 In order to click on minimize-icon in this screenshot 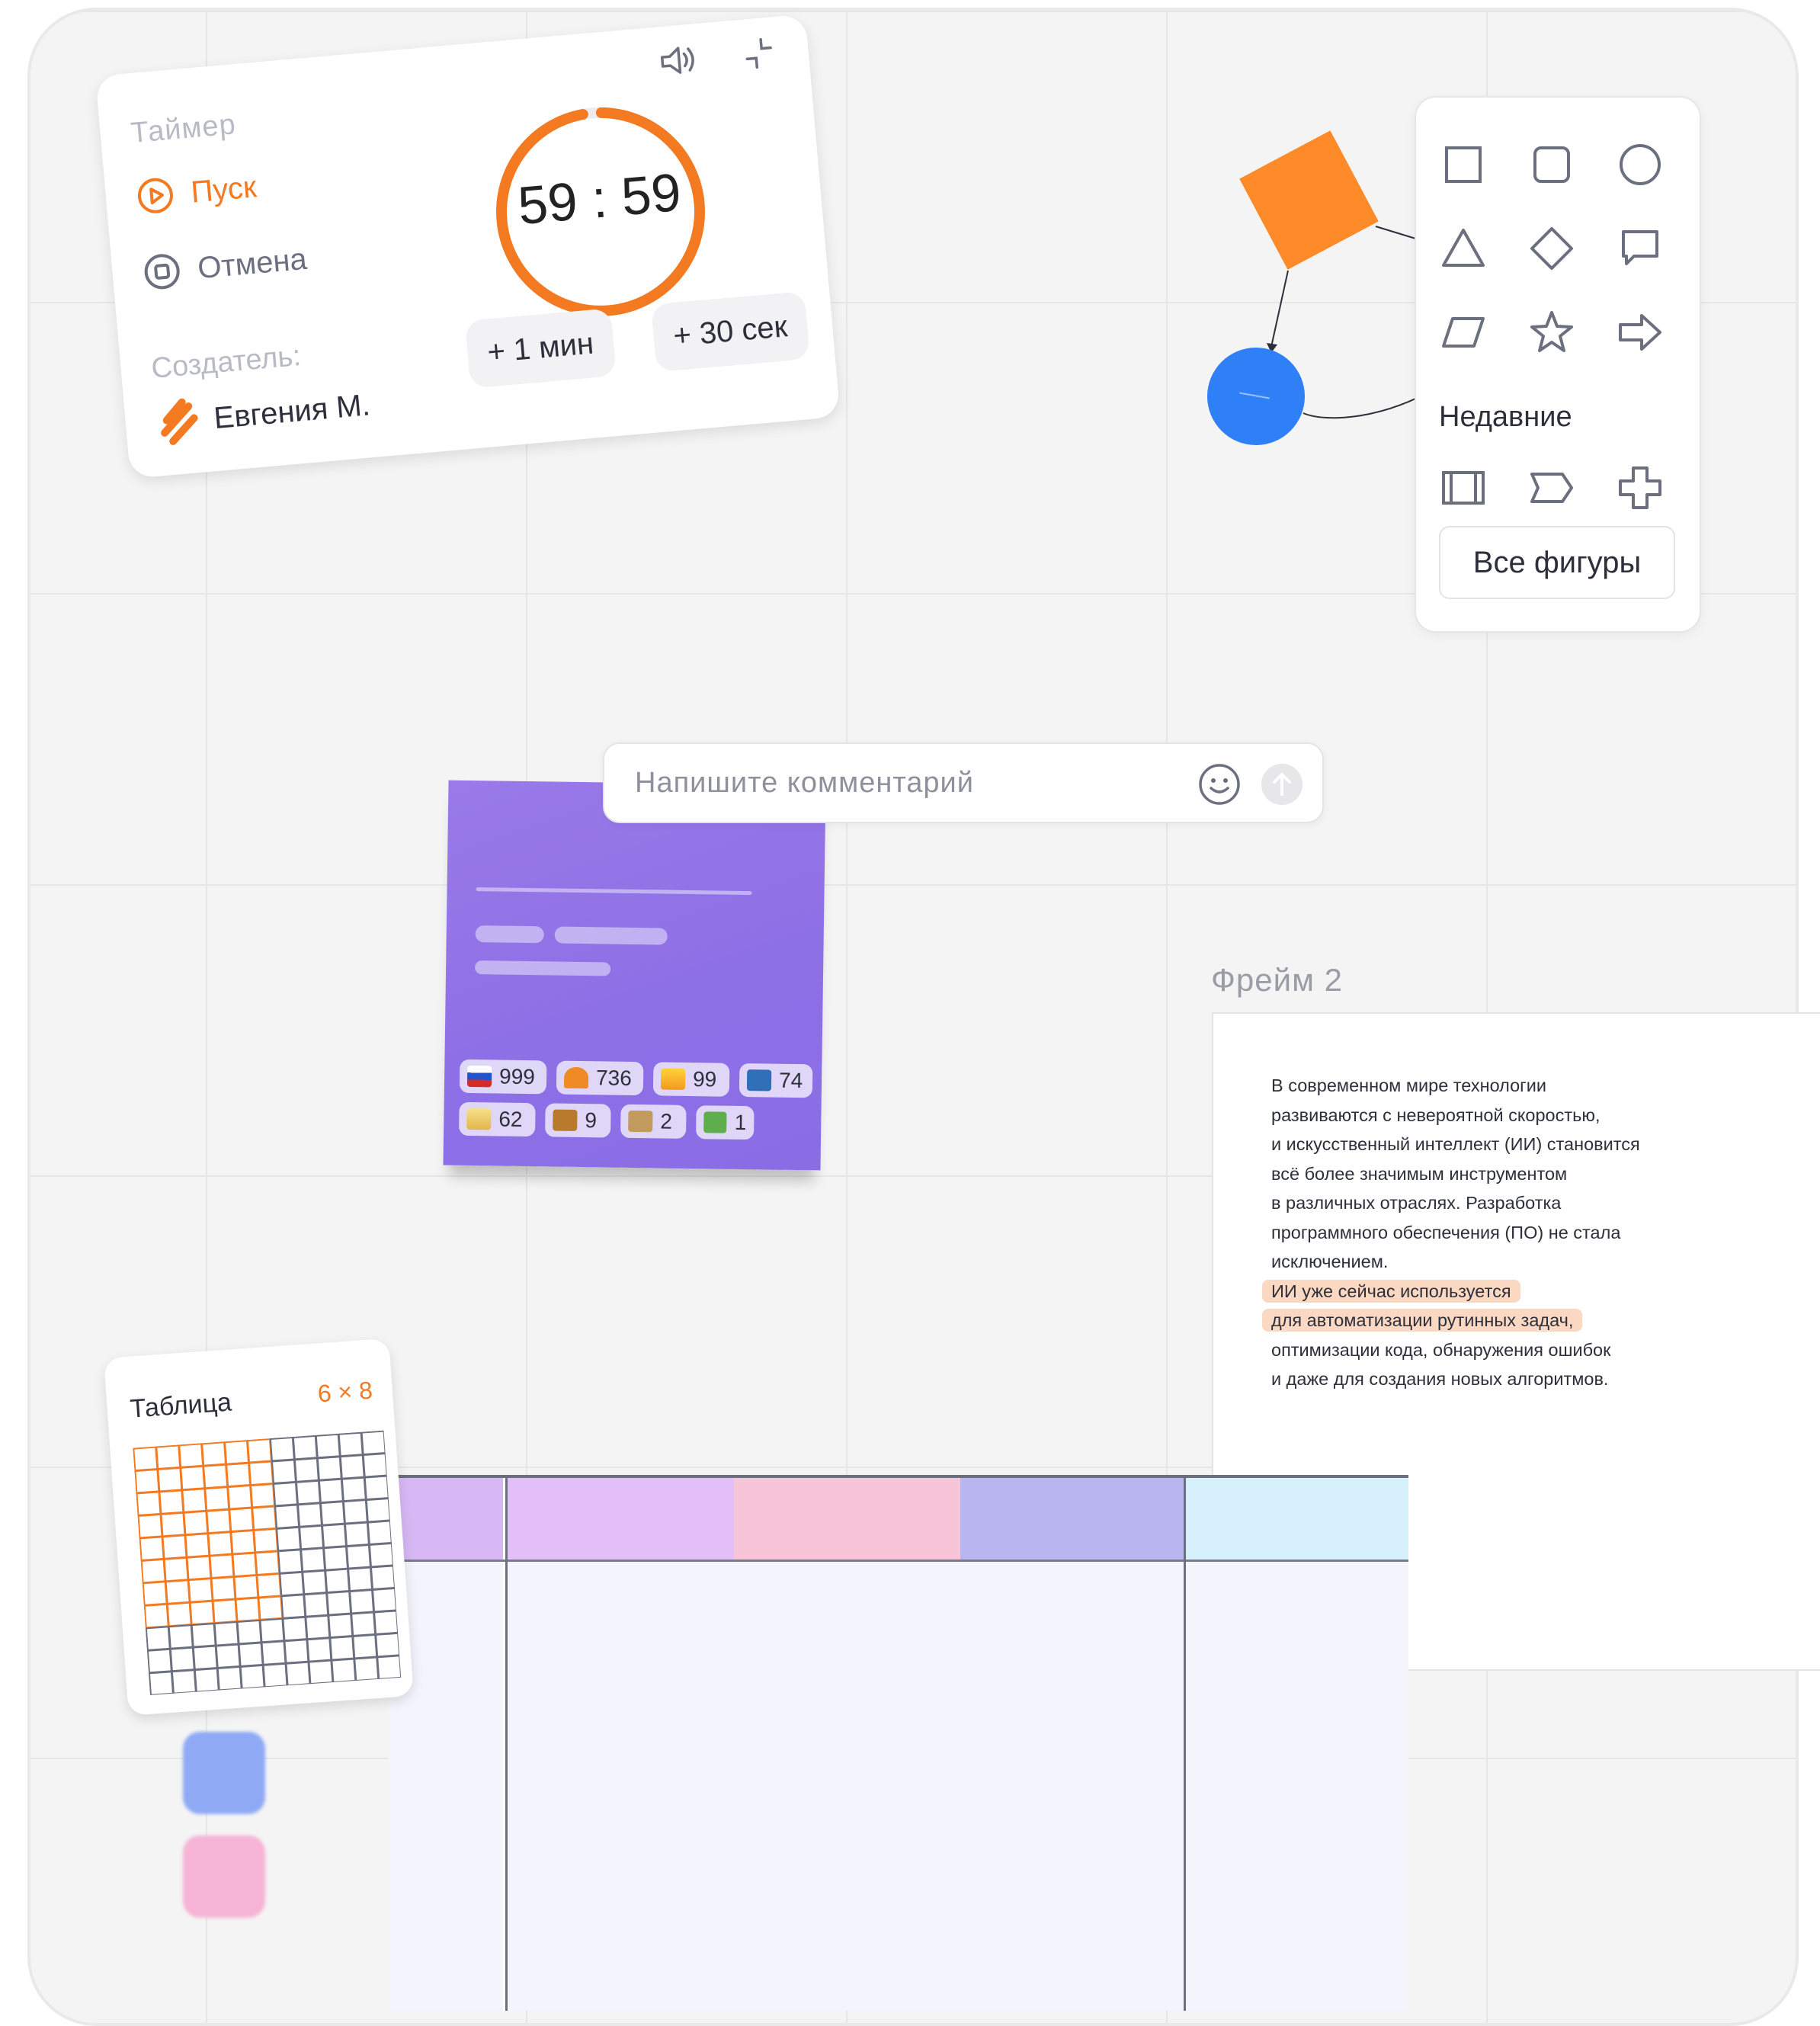, I will do `click(758, 53)`.